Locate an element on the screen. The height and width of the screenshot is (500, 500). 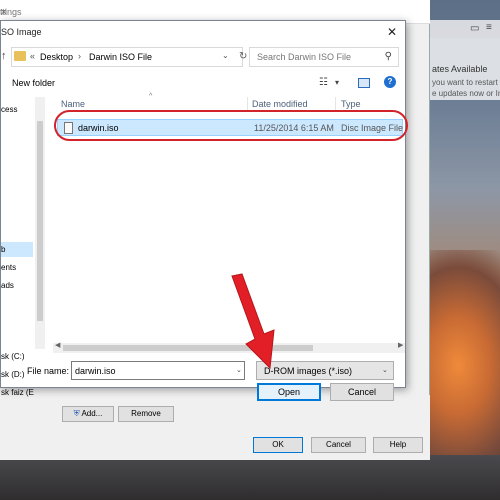
new-folder-button: New folder is located at coordinates (33, 83).